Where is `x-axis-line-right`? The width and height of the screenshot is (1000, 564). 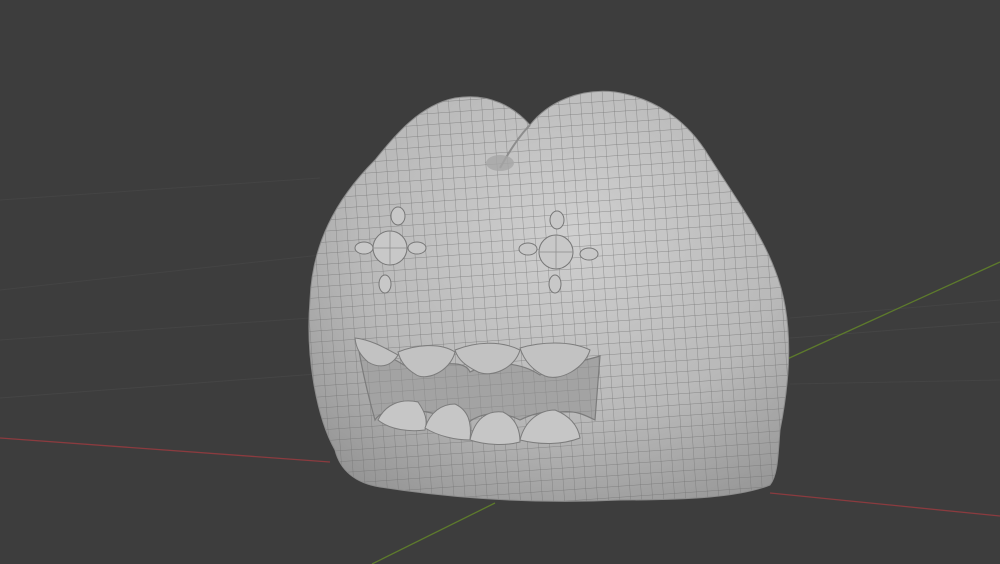
x-axis-line-right is located at coordinates (884, 504).